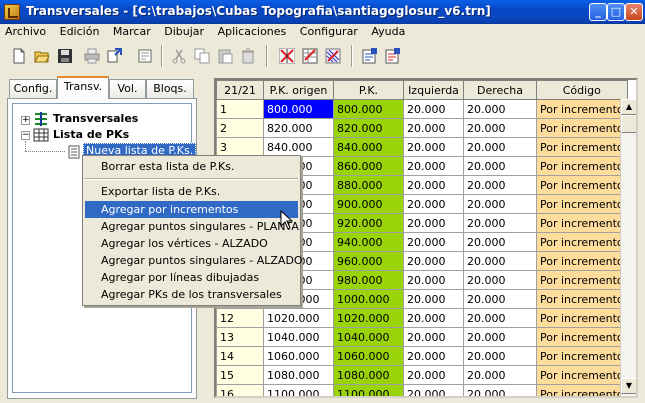  I want to click on scroll-up-button: ▲, so click(628, 107).